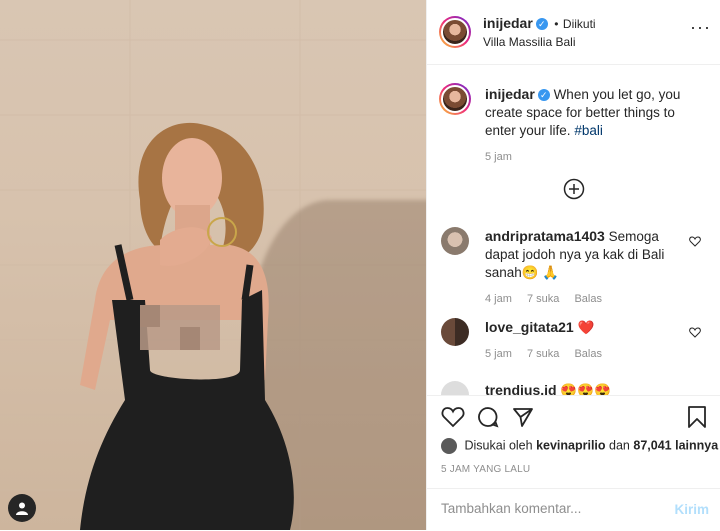 The image size is (720, 531). I want to click on follow-status: Diikuti, so click(579, 24).